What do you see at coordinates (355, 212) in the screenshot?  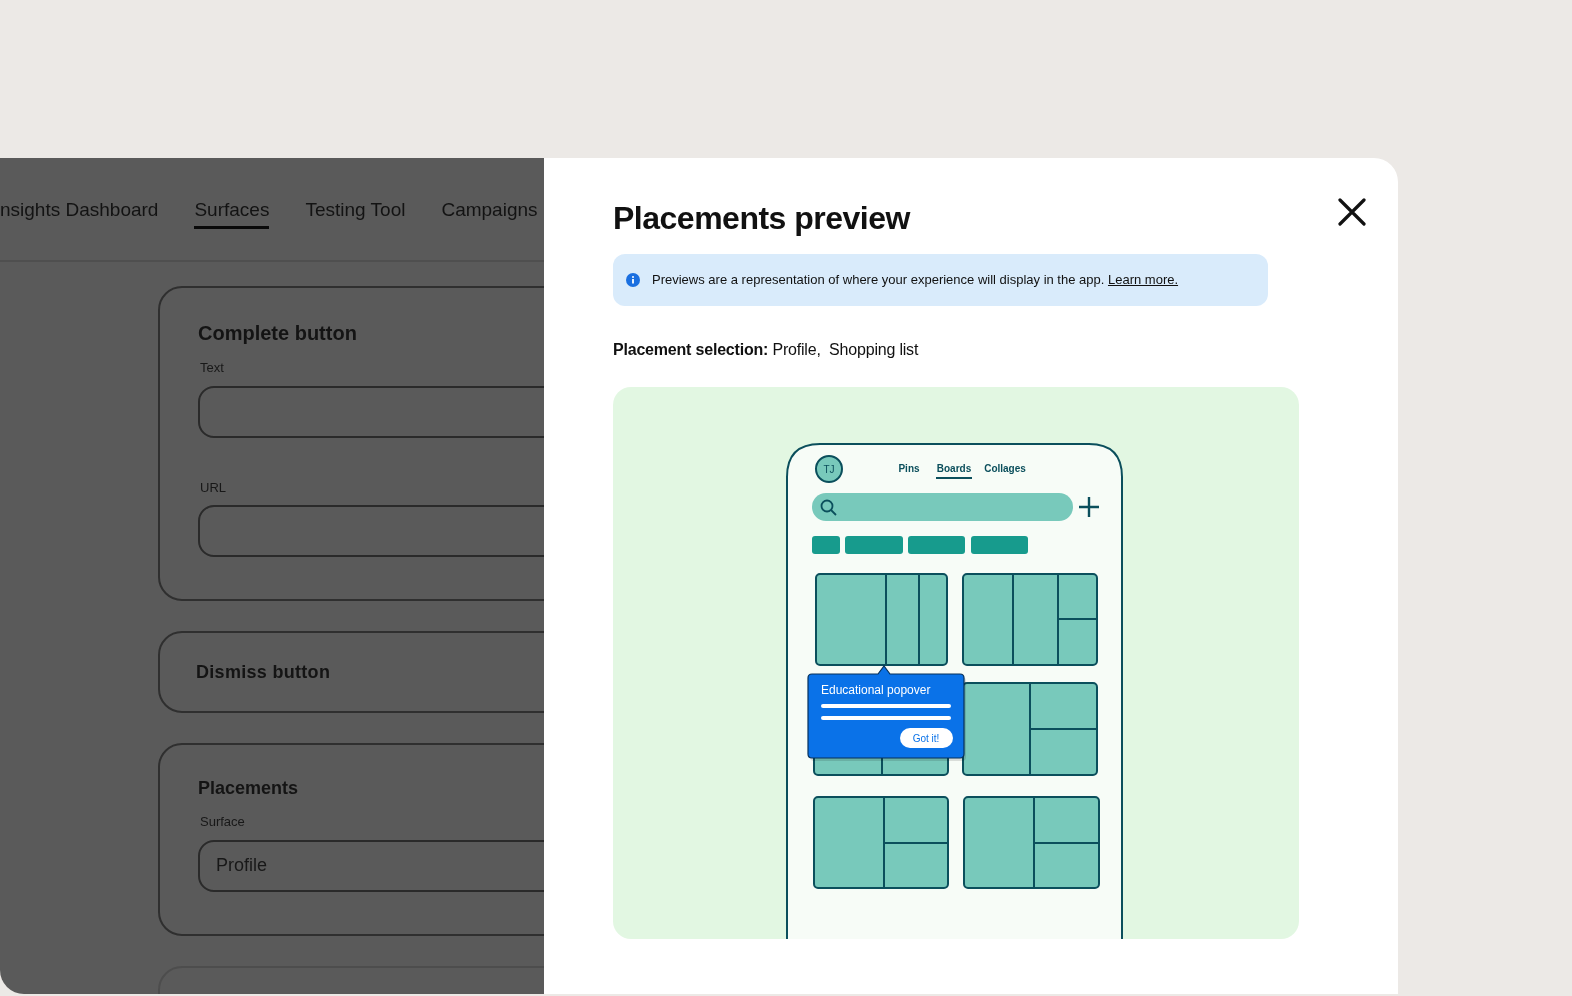 I see `nav-tab: Testing Tool` at bounding box center [355, 212].